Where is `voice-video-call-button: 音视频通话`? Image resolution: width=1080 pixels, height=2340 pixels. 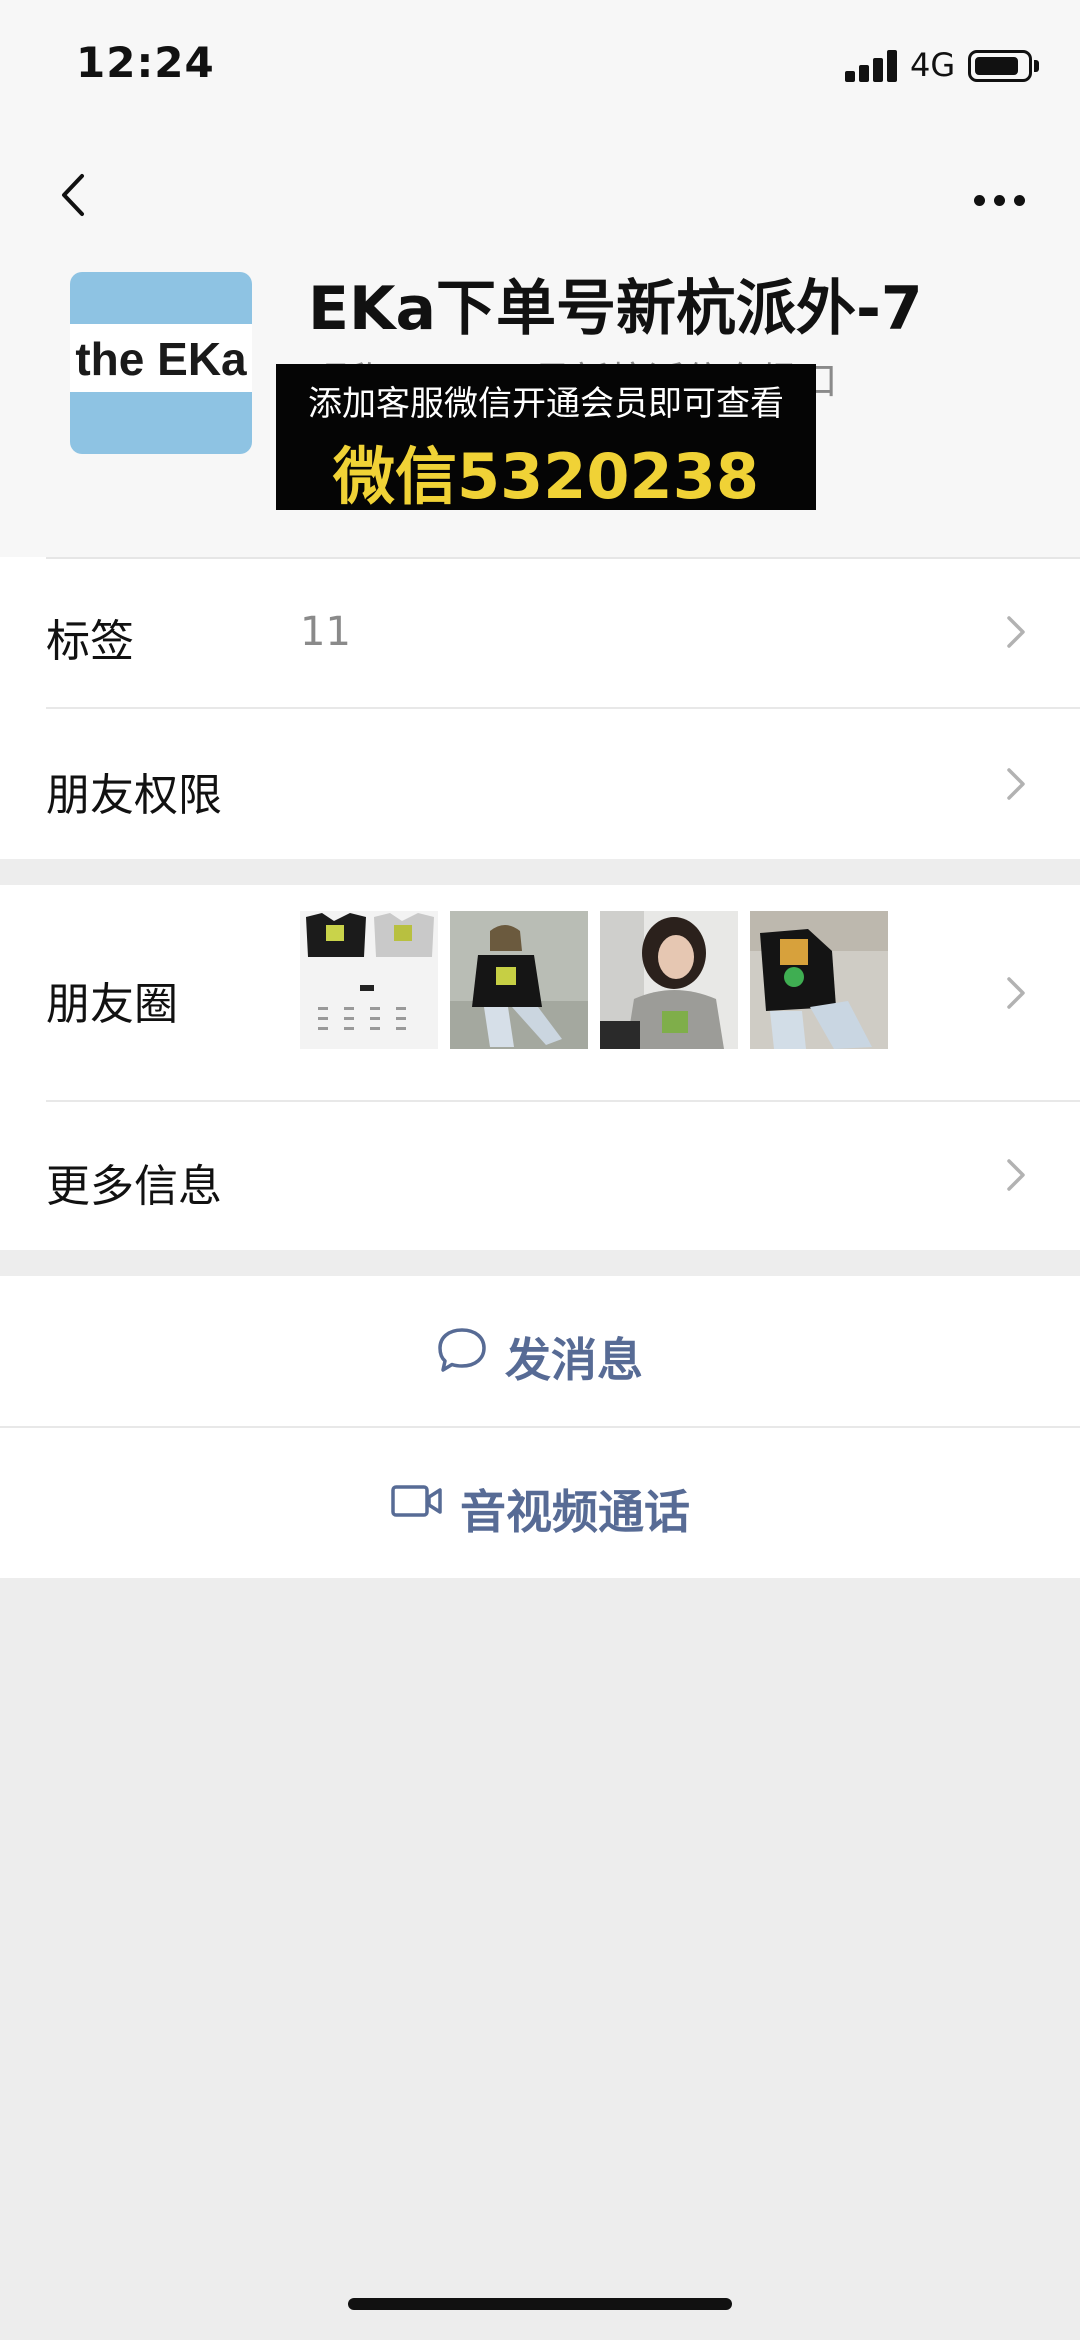 voice-video-call-button: 音视频通话 is located at coordinates (540, 1503).